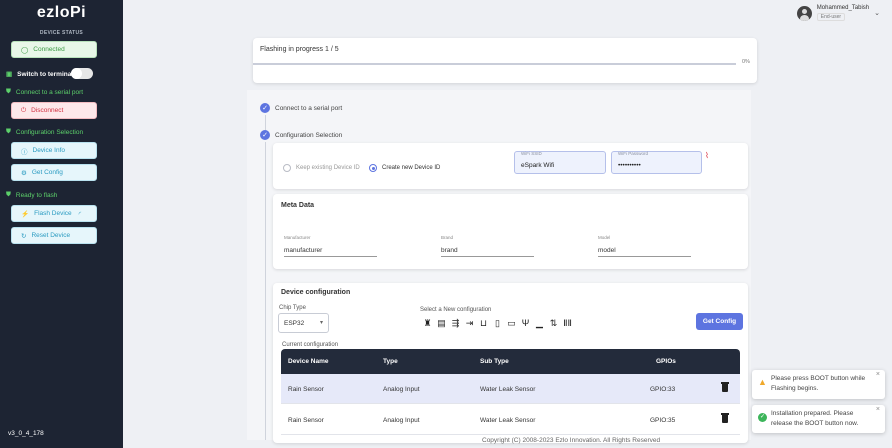  What do you see at coordinates (51, 235) in the screenshot?
I see `reset-device-label: Reset Device` at bounding box center [51, 235].